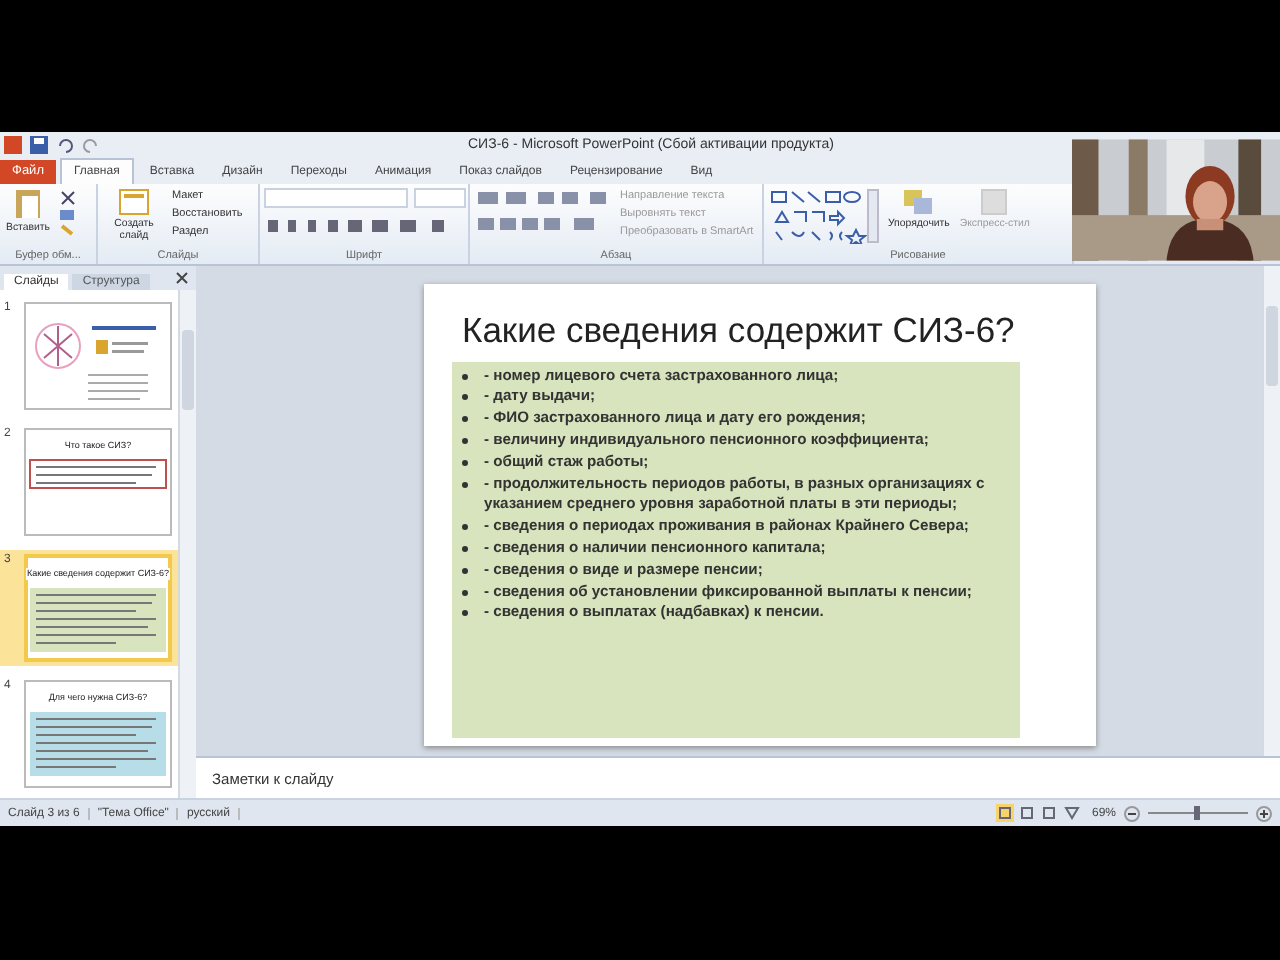 The image size is (1280, 960). I want to click on quick-styles-icon, so click(994, 201).